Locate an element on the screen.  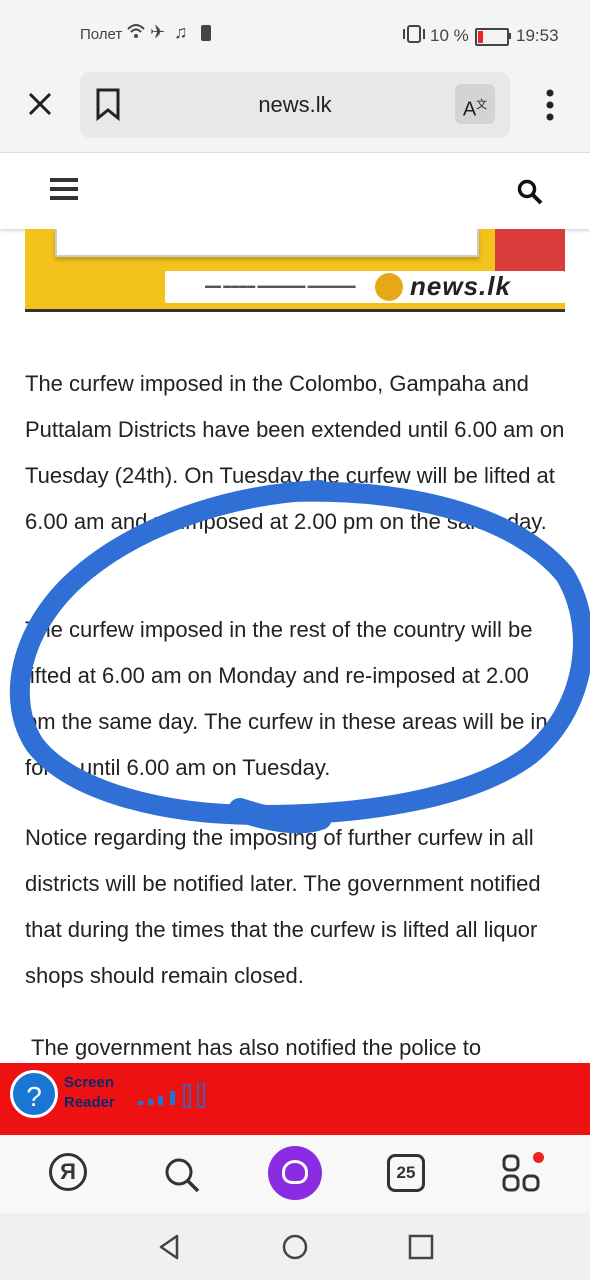
close-icon is located at coordinates (40, 104).